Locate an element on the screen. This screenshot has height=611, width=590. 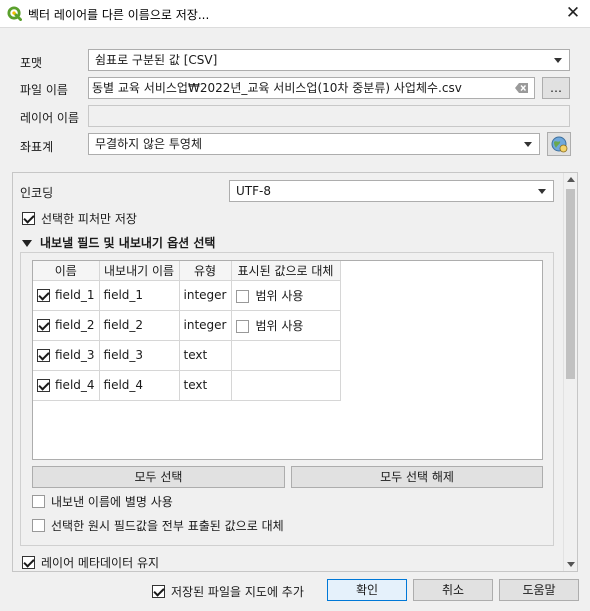
collapse-triangle-icon is located at coordinates (27, 243).